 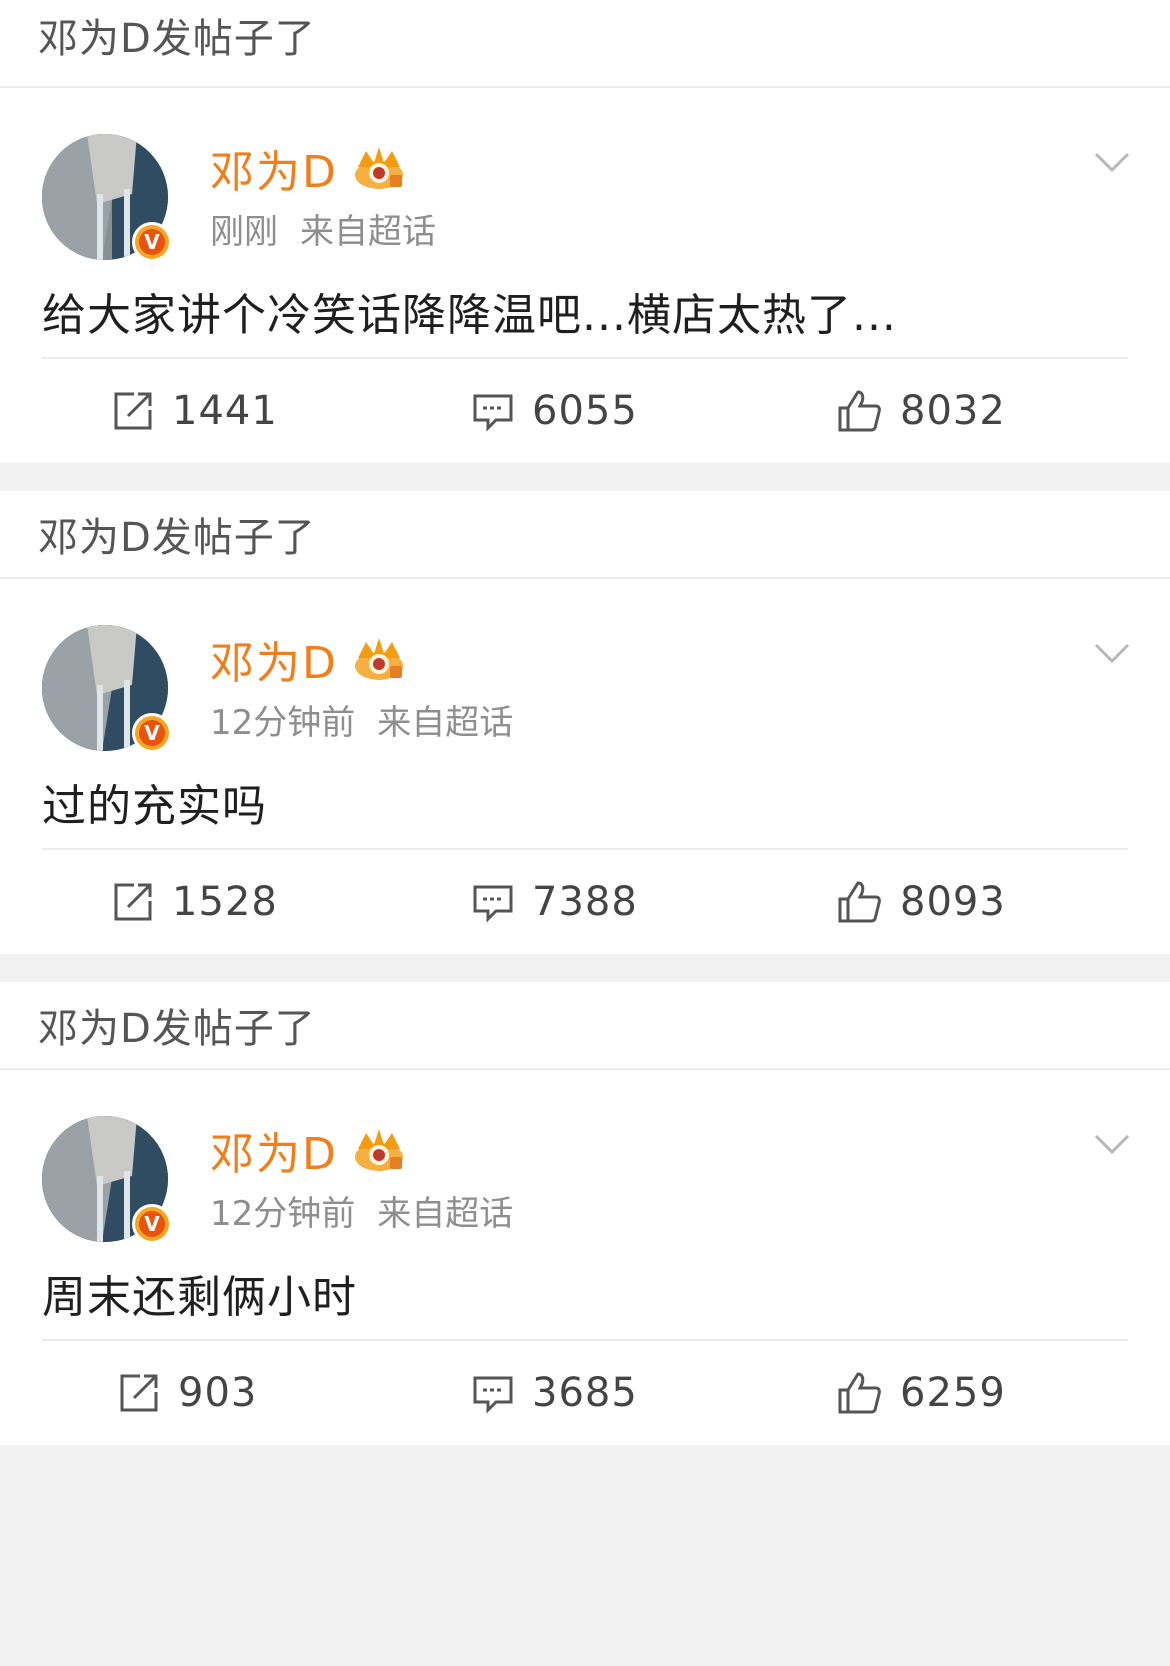 What do you see at coordinates (585, 175) in the screenshot?
I see `post-author-row: V 邓为D 刚刚 来自超话` at bounding box center [585, 175].